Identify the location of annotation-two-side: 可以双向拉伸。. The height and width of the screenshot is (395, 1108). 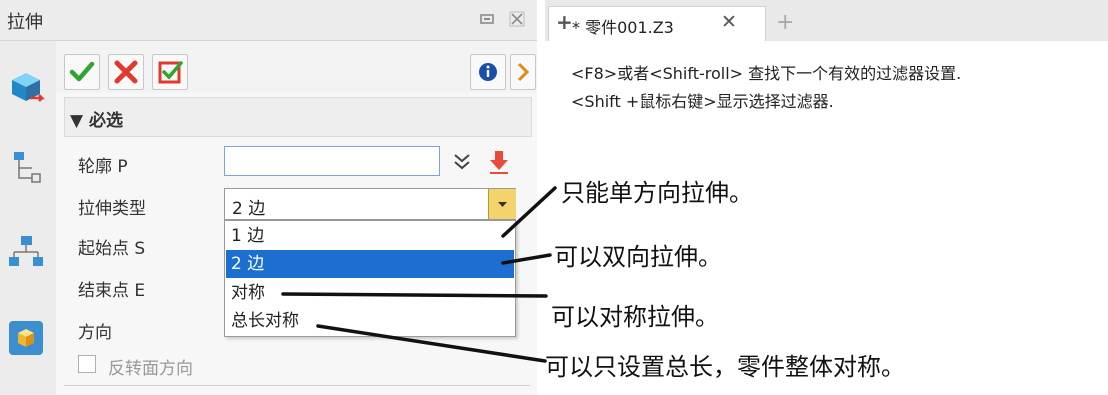
(638, 257).